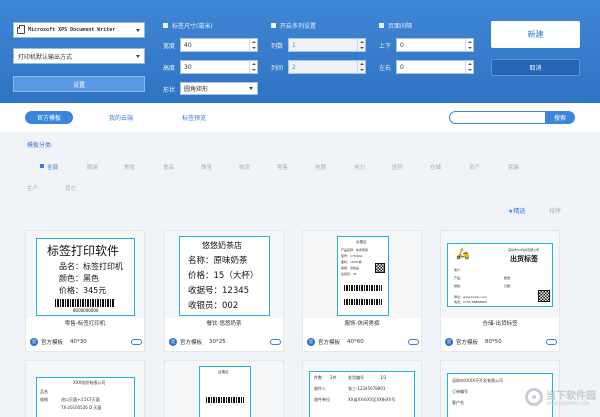 Image resolution: width=600 pixels, height=417 pixels. I want to click on rows-stepper: 2, so click(327, 67).